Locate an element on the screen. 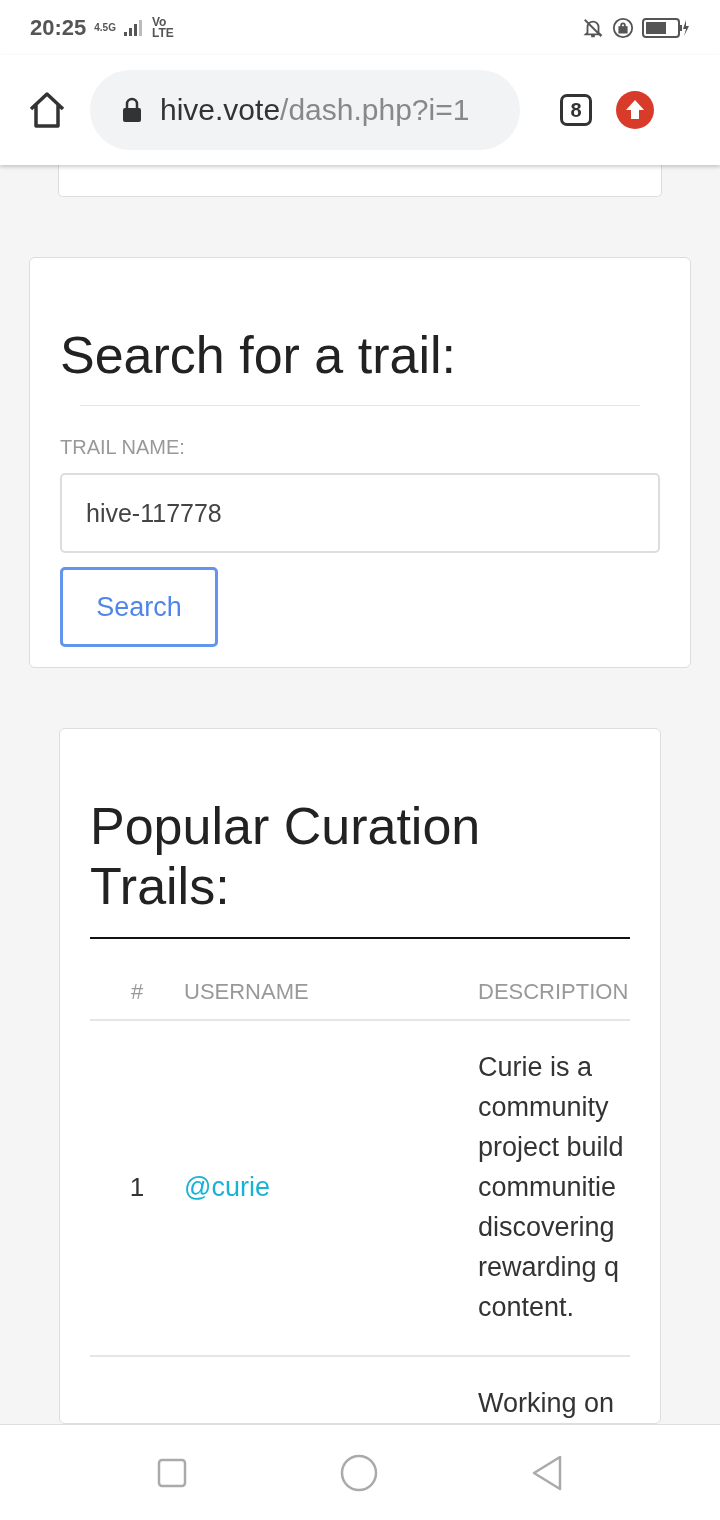 The image size is (720, 1520). card-title: Search for a trail: is located at coordinates (258, 355).